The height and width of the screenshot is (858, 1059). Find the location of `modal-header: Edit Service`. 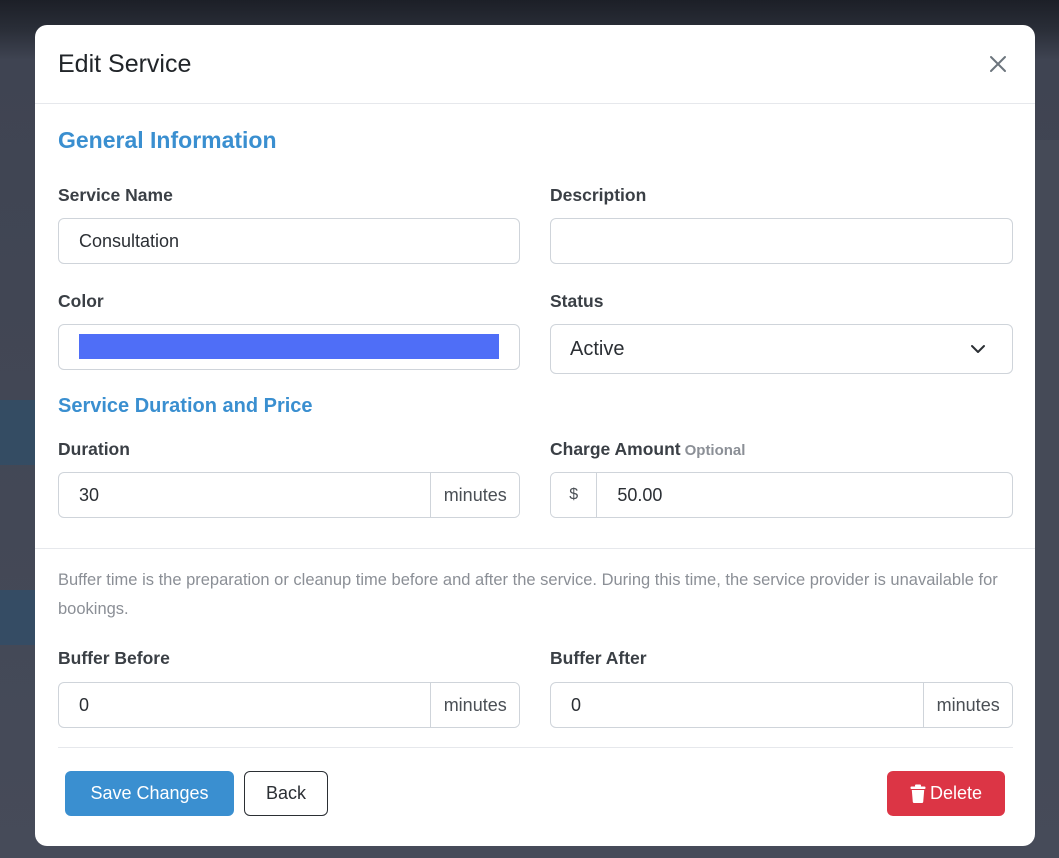

modal-header: Edit Service is located at coordinates (535, 64).